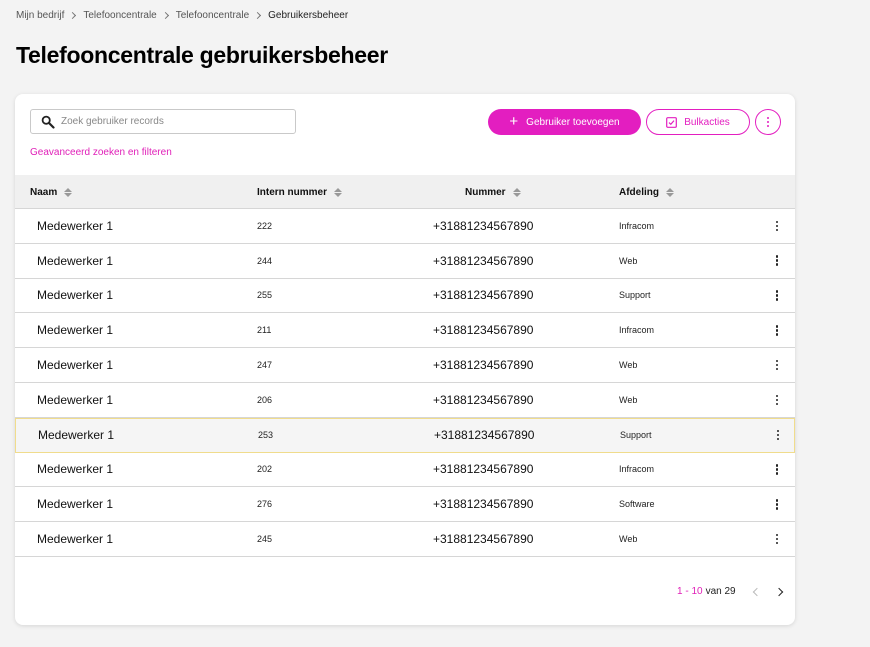 The width and height of the screenshot is (870, 647). I want to click on cell-extension: 202, so click(265, 469).